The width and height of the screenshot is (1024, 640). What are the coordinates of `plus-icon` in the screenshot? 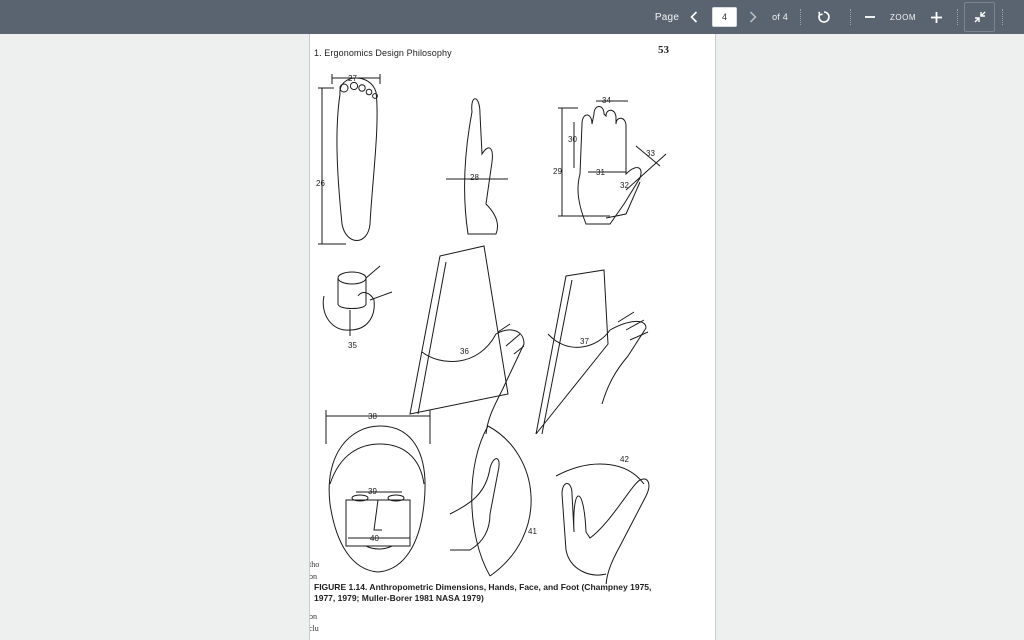 It's located at (936, 17).